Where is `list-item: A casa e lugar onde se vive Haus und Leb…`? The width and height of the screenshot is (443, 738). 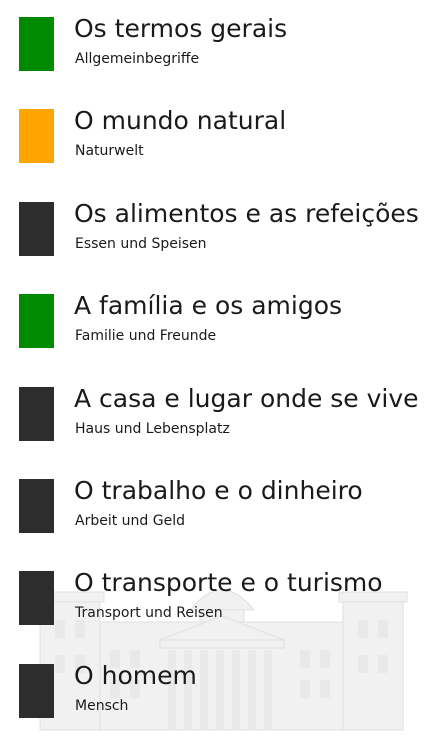
list-item: A casa e lugar onde se vive Haus und Leb… is located at coordinates (221, 428).